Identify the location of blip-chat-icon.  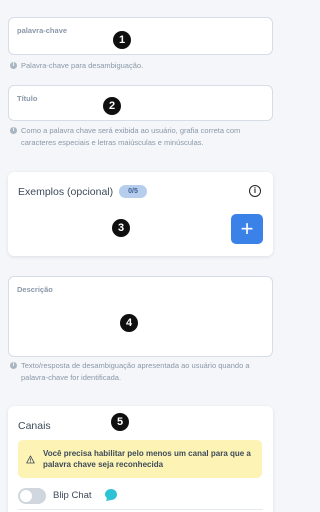
(111, 495).